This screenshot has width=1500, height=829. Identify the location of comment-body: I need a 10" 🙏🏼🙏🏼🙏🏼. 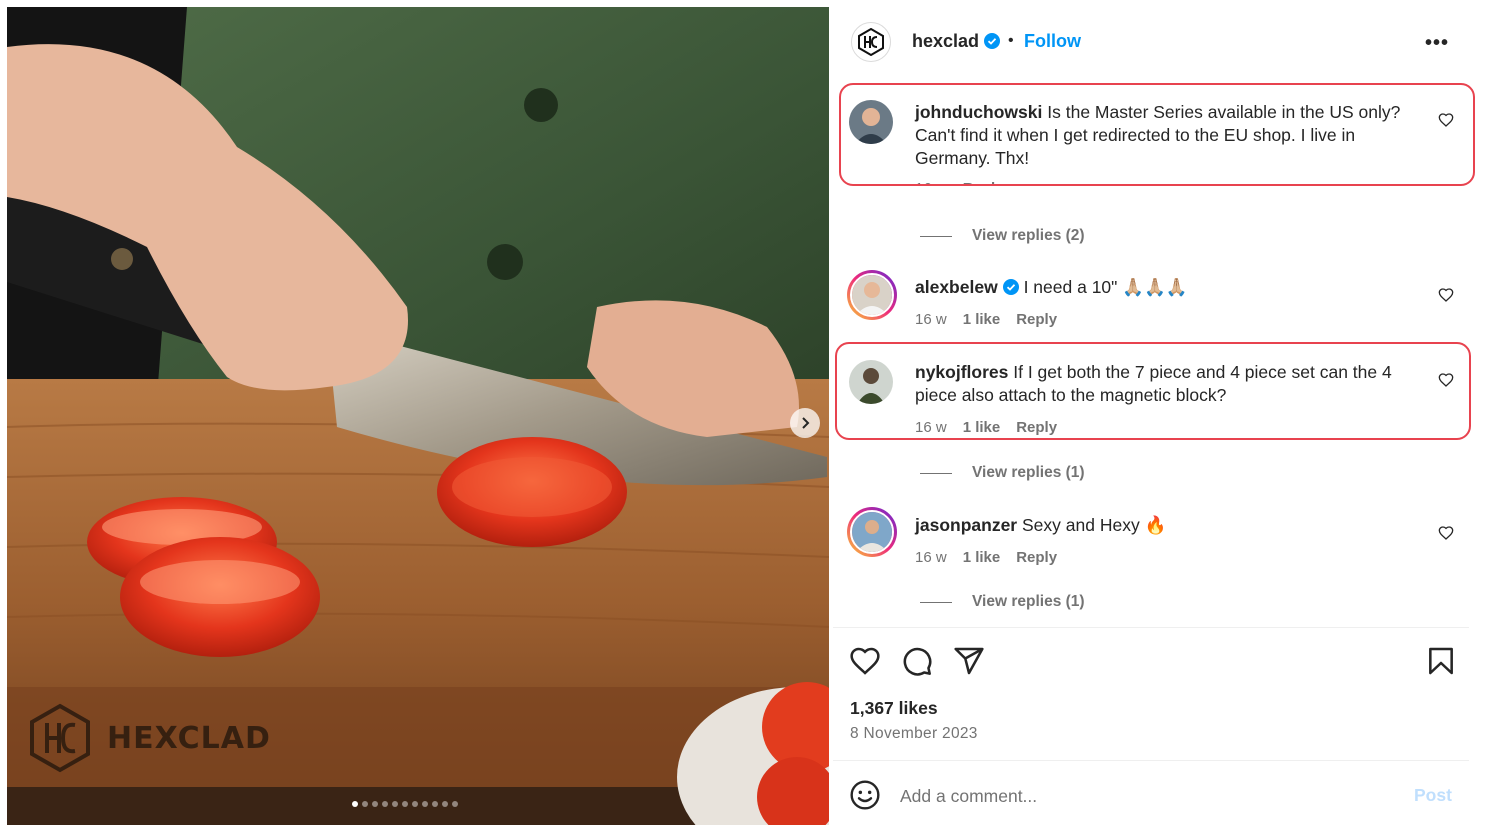
(1105, 287).